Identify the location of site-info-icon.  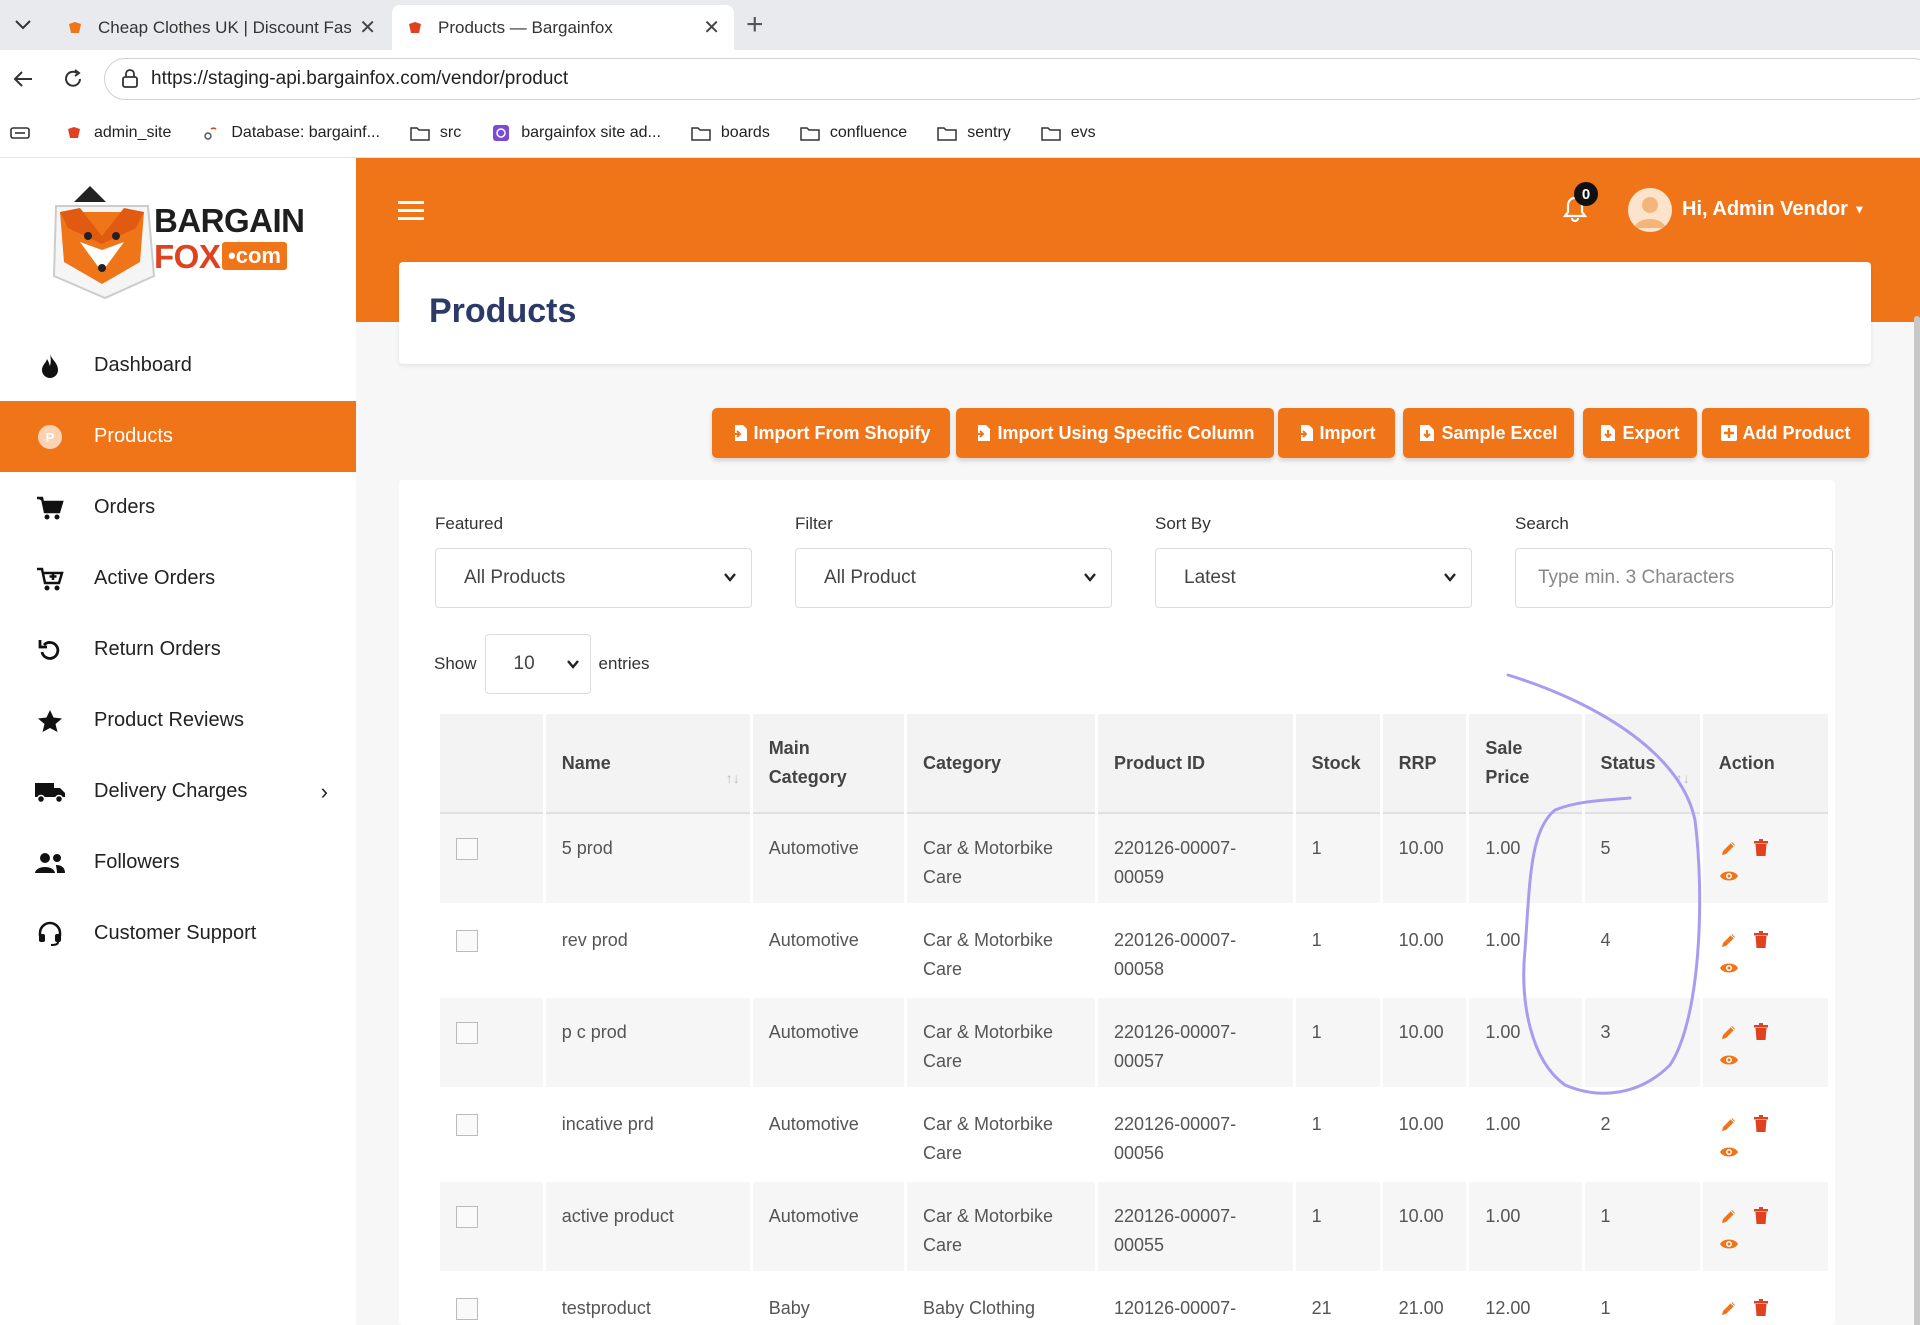
(130, 78).